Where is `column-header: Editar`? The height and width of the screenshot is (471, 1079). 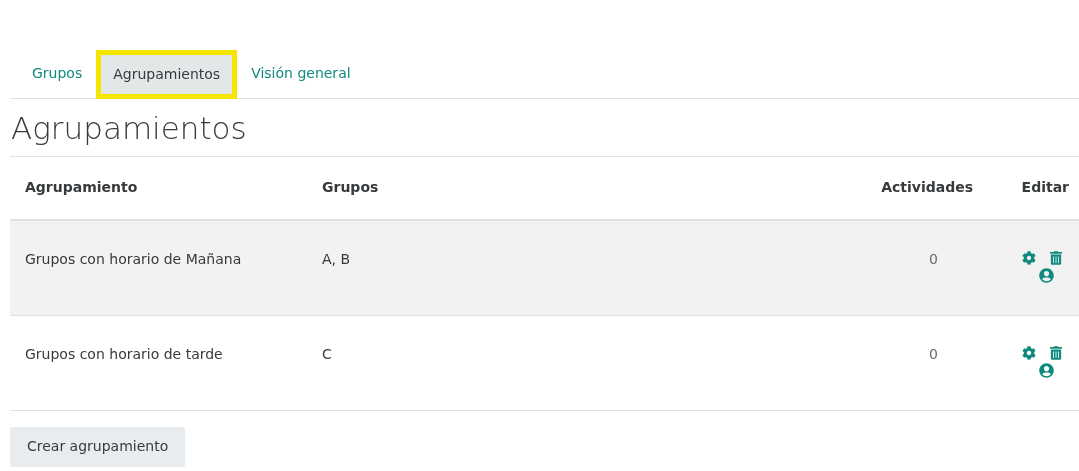
column-header: Editar is located at coordinates (1045, 187).